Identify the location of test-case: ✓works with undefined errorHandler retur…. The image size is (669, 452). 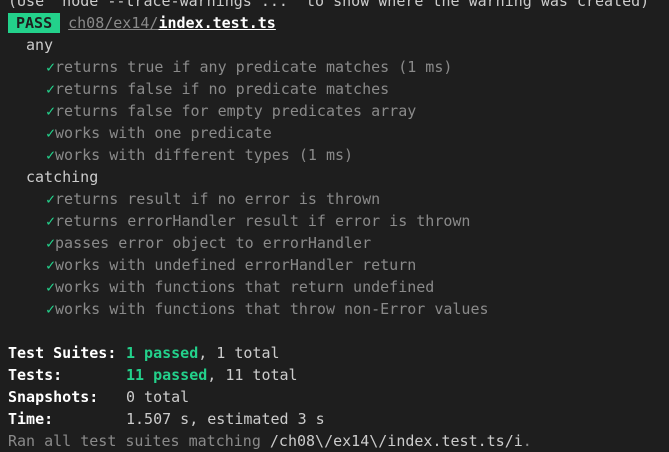
(334, 265).